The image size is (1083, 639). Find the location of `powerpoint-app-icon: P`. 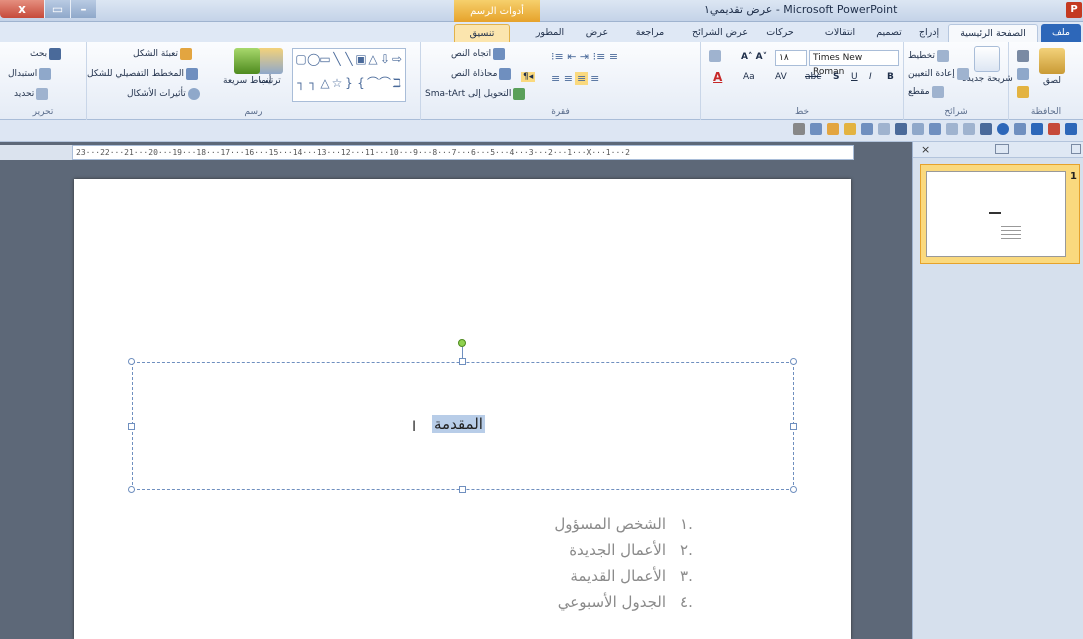

powerpoint-app-icon: P is located at coordinates (1074, 10).